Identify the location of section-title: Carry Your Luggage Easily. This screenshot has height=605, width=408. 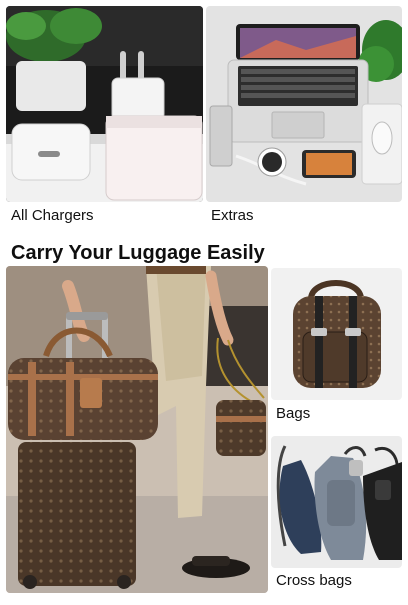
(138, 253).